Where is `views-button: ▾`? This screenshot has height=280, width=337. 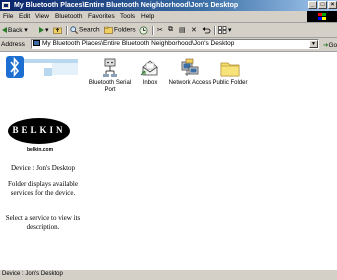 views-button: ▾ is located at coordinates (225, 30).